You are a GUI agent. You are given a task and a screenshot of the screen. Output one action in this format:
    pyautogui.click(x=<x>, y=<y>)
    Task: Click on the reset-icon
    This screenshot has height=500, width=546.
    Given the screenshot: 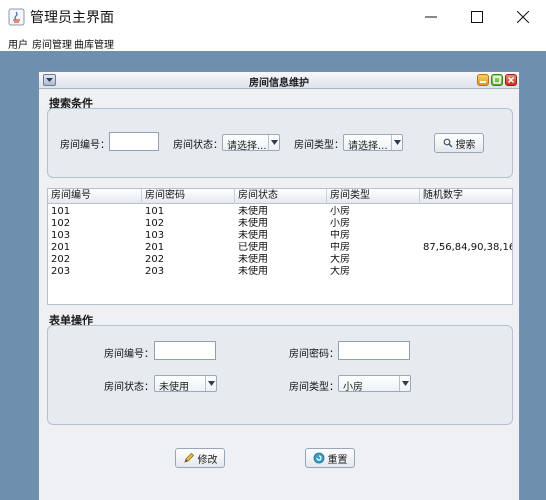 What is the action you would take?
    pyautogui.click(x=318, y=458)
    